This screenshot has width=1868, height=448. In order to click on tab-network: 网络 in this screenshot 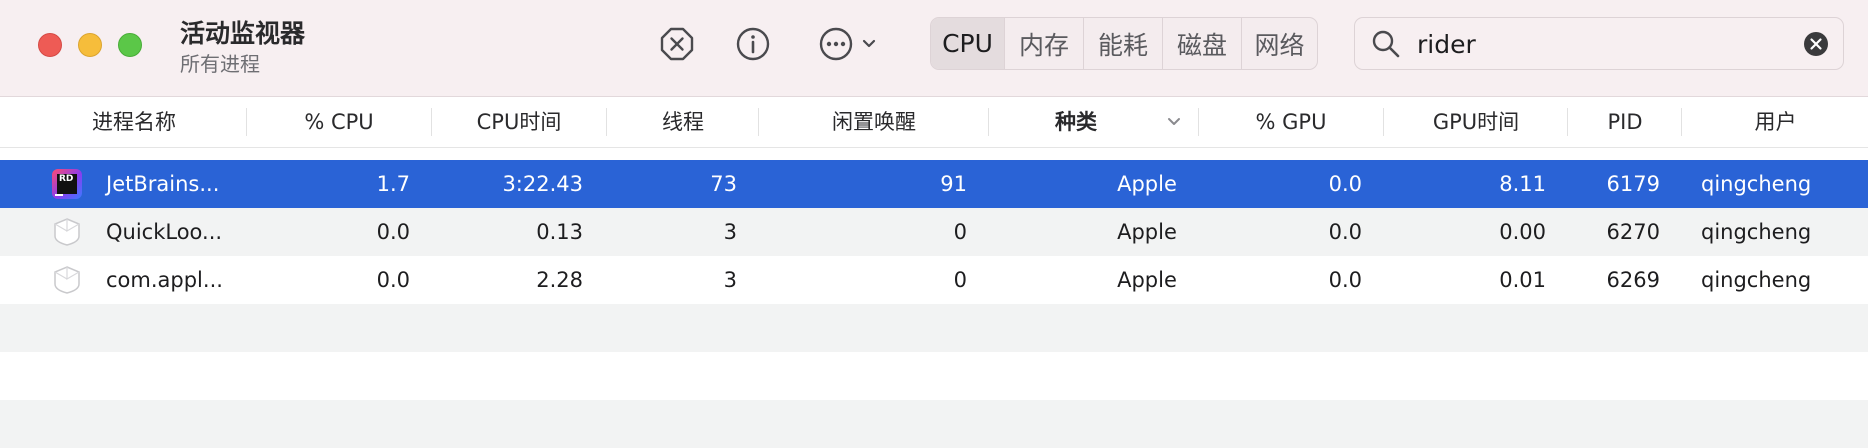, I will do `click(1279, 43)`.